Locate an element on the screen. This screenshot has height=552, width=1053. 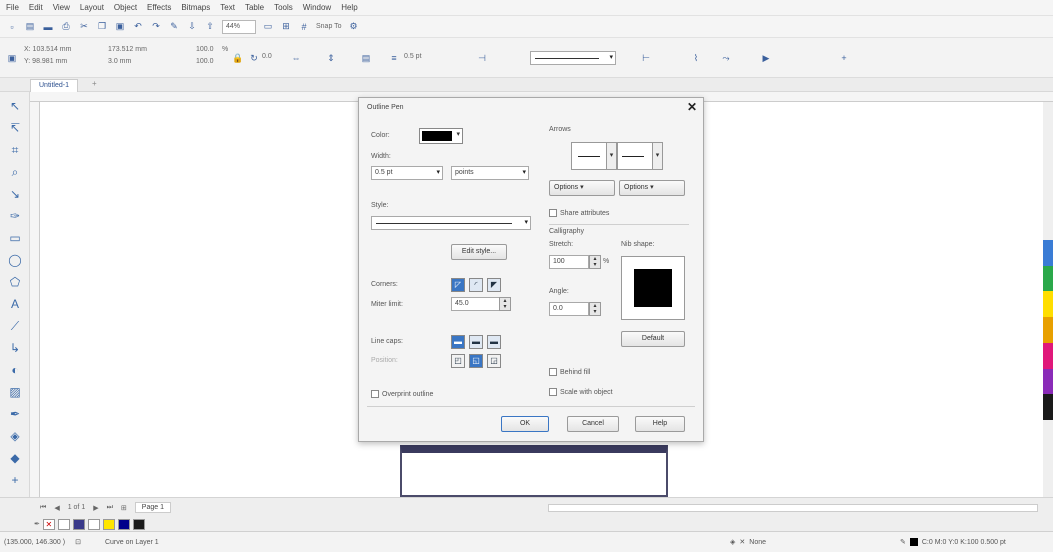
text-tool-icon: A is located at coordinates (15, 304).